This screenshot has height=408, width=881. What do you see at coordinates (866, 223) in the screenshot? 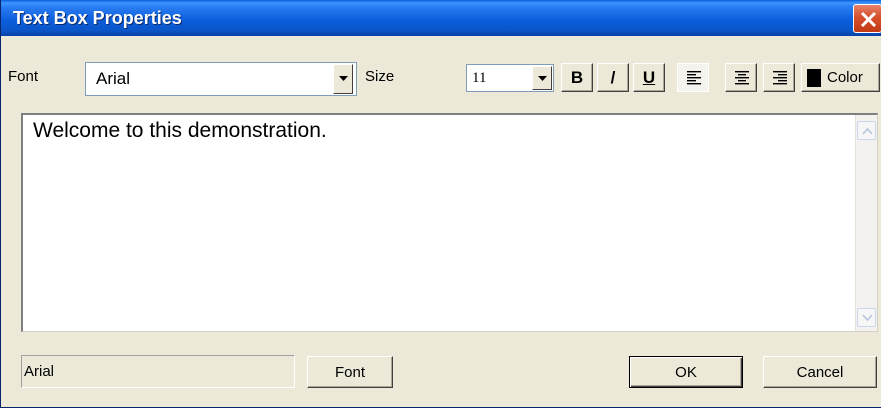
I see `vertical-scrollbar` at bounding box center [866, 223].